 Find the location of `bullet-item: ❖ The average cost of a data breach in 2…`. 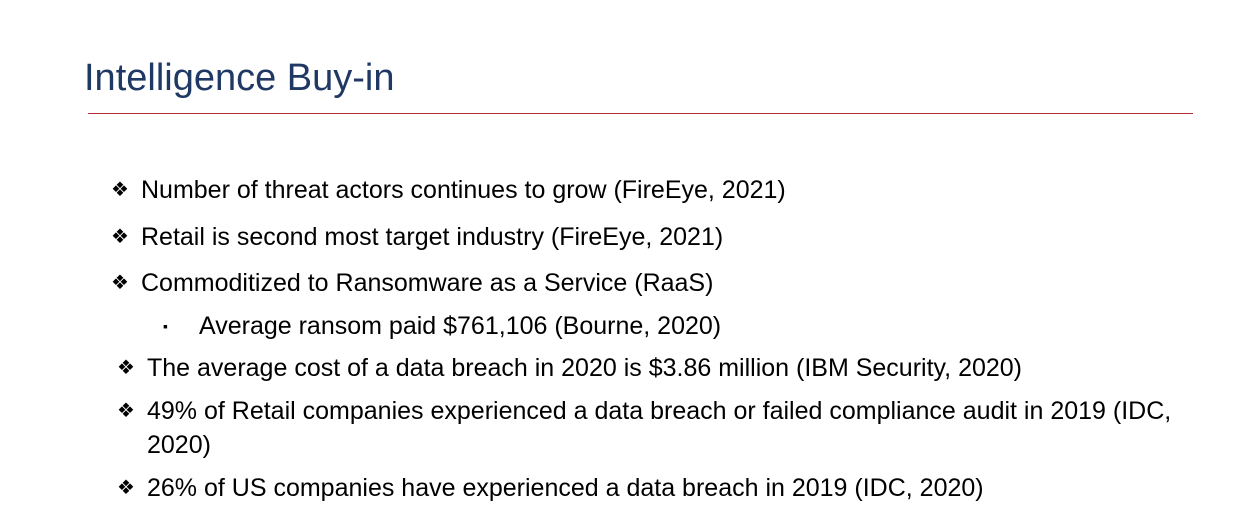

bullet-item: ❖ The average cost of a data breach in 2… is located at coordinates (569, 368).